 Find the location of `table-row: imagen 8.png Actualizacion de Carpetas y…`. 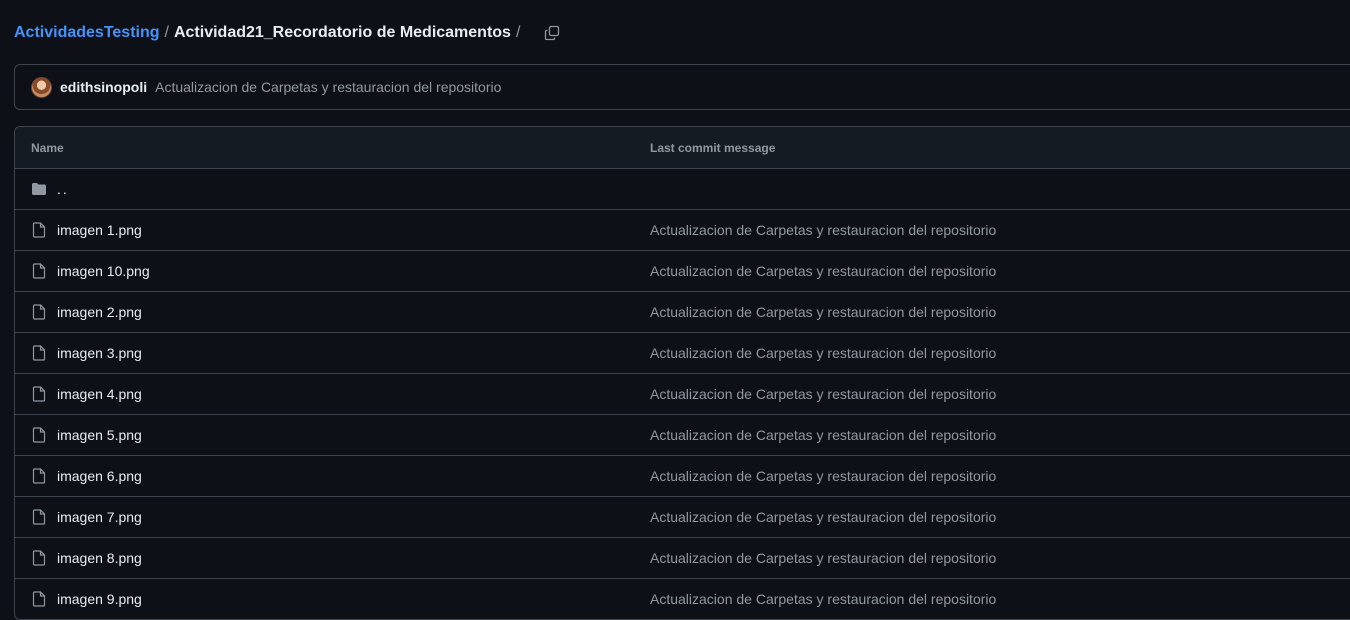

table-row: imagen 8.png Actualizacion de Carpetas y… is located at coordinates (682, 558).